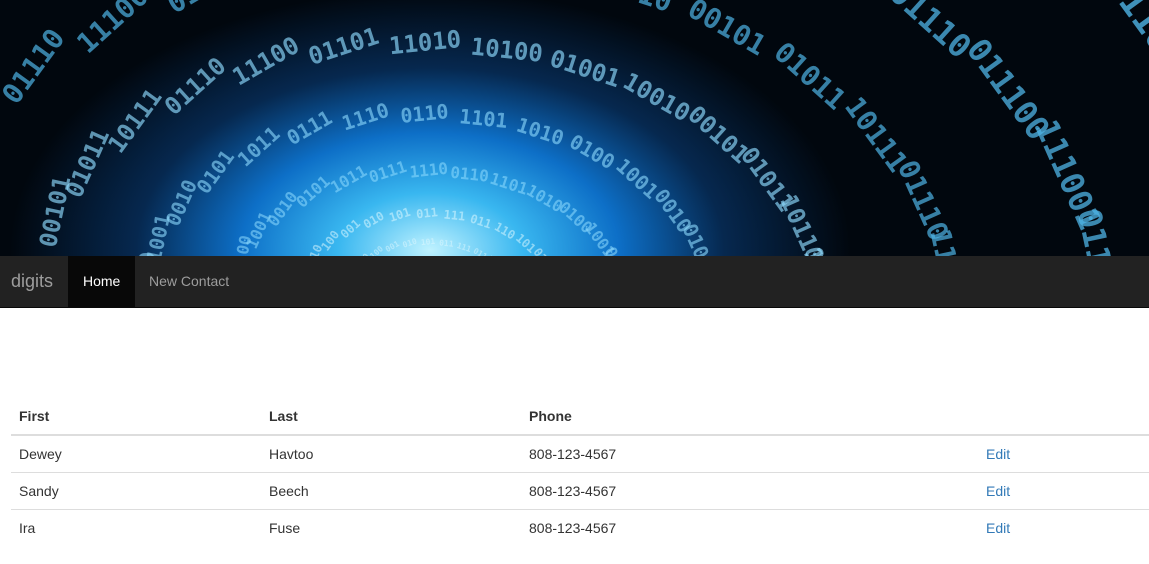 The width and height of the screenshot is (1149, 564). I want to click on svg-text: 0101, so click(312, 192).